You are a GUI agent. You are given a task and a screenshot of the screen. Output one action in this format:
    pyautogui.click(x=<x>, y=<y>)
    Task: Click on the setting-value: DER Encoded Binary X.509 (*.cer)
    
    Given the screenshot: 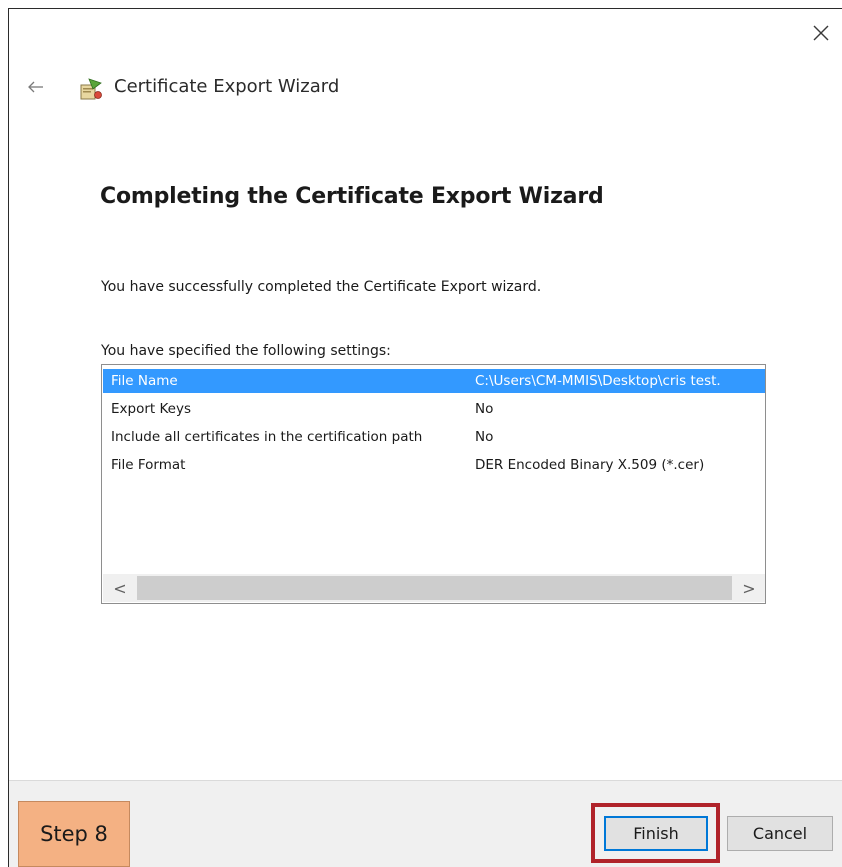 What is the action you would take?
    pyautogui.click(x=590, y=465)
    